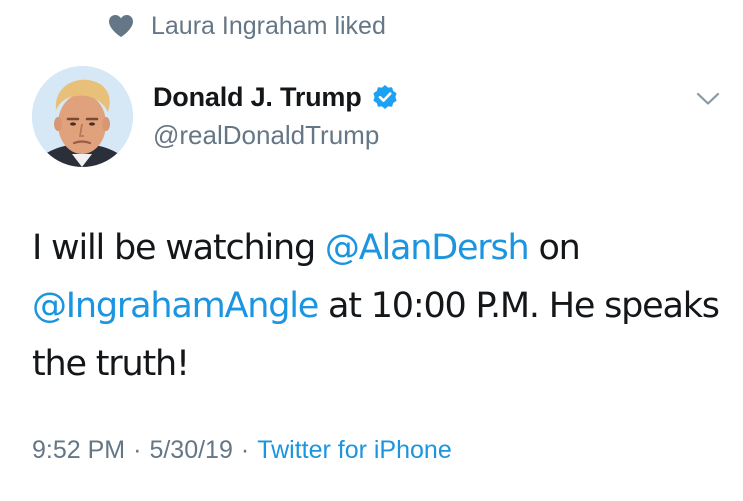 Image resolution: width=743 pixels, height=501 pixels. I want to click on tweet-text-segment: on, so click(554, 248).